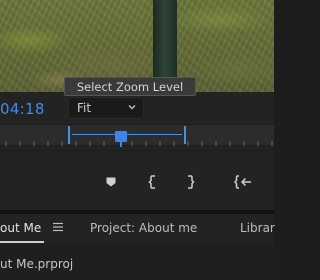 The image size is (320, 280). I want to click on zoom-level-value: Fit, so click(84, 108).